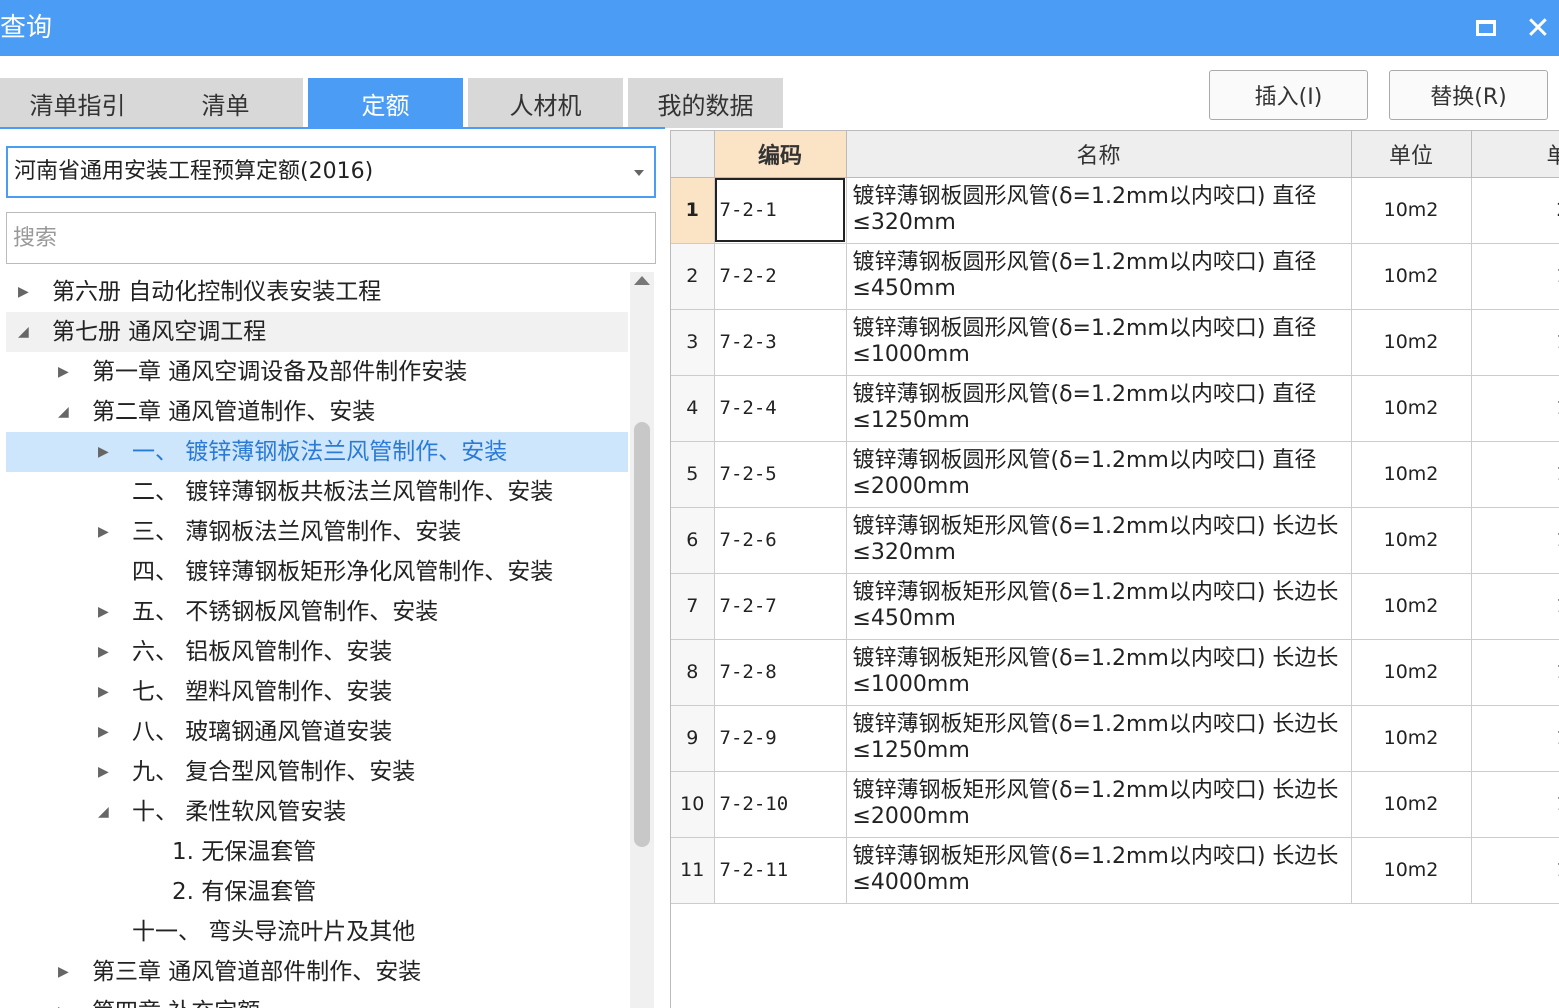 The width and height of the screenshot is (1559, 1008). I want to click on tree-item: ▶ 五、 不锈钢板风管制作、安装, so click(317, 612).